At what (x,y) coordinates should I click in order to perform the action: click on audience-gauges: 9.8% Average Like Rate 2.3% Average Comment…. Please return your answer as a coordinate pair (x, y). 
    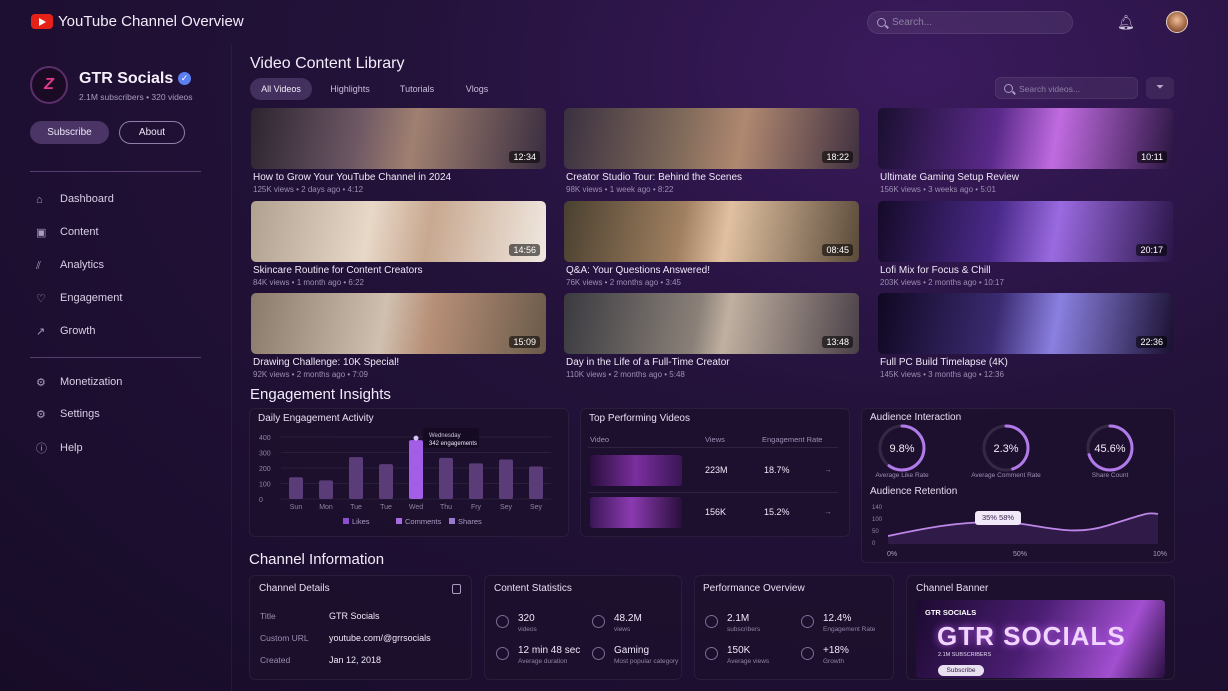
    Looking at the image, I should click on (1004, 451).